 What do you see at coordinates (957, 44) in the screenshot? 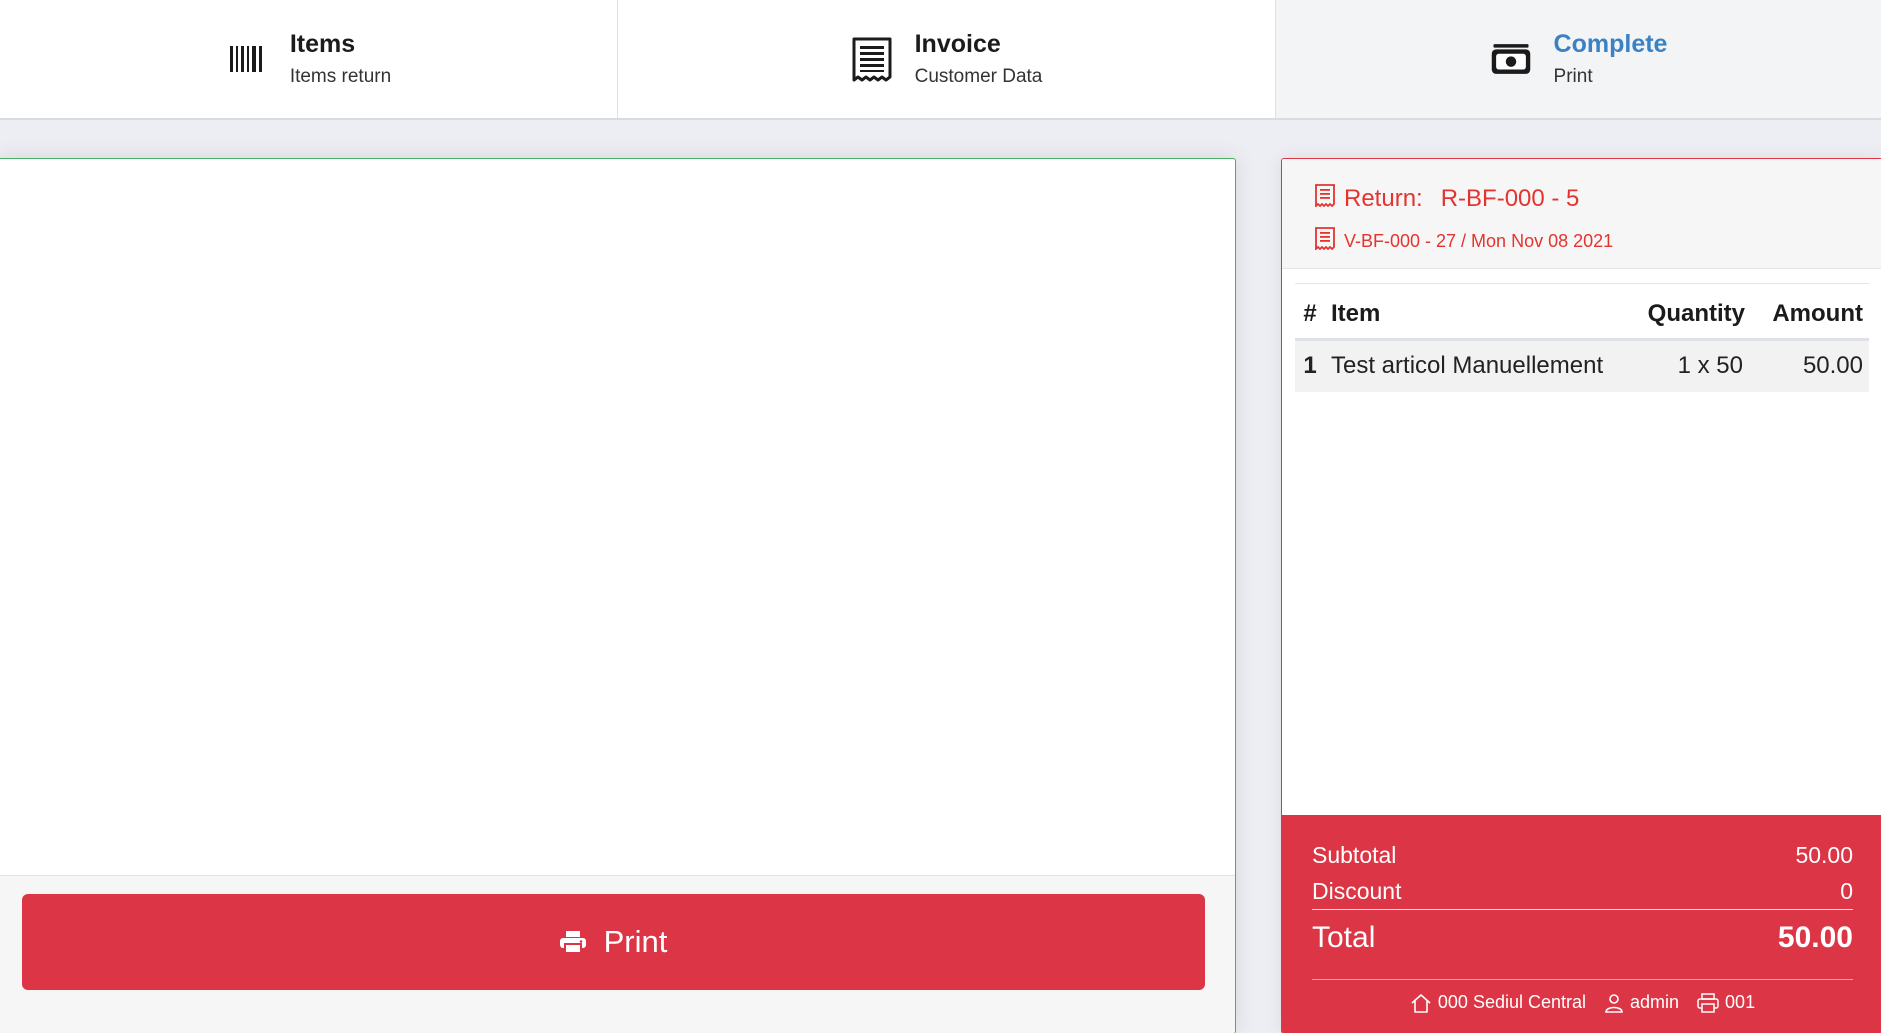
I see `step-invoice-title: Invoice` at bounding box center [957, 44].